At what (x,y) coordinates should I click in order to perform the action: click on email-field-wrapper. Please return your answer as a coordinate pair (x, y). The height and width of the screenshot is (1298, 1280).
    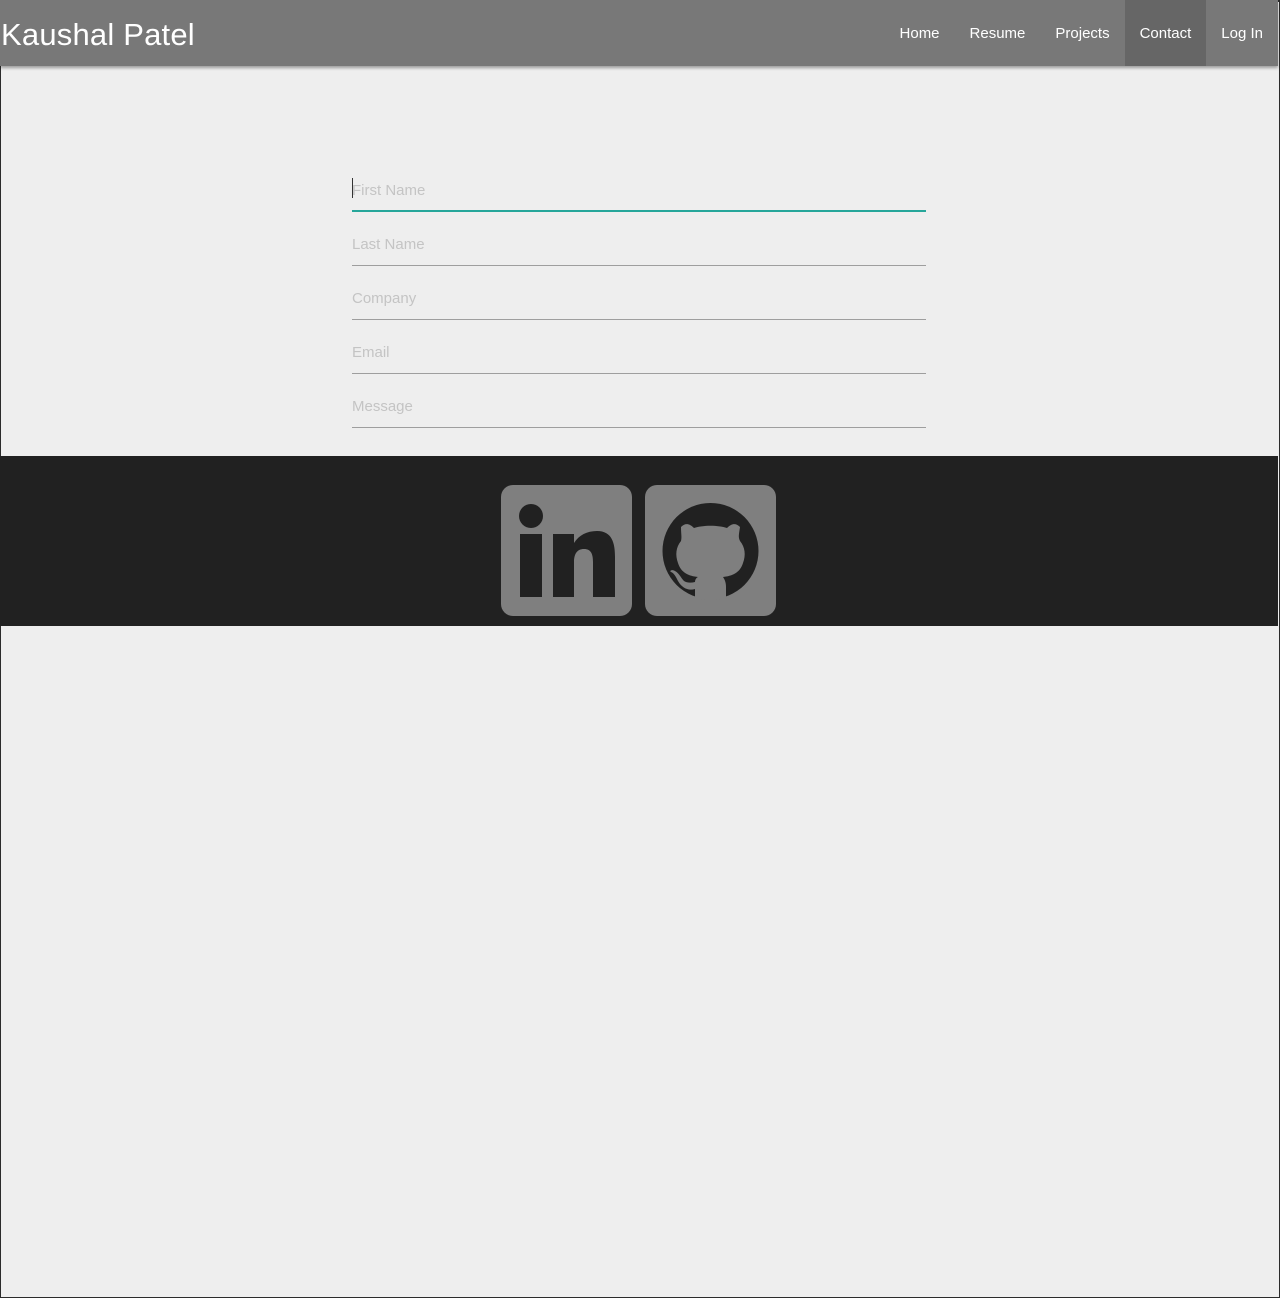
    Looking at the image, I should click on (639, 359).